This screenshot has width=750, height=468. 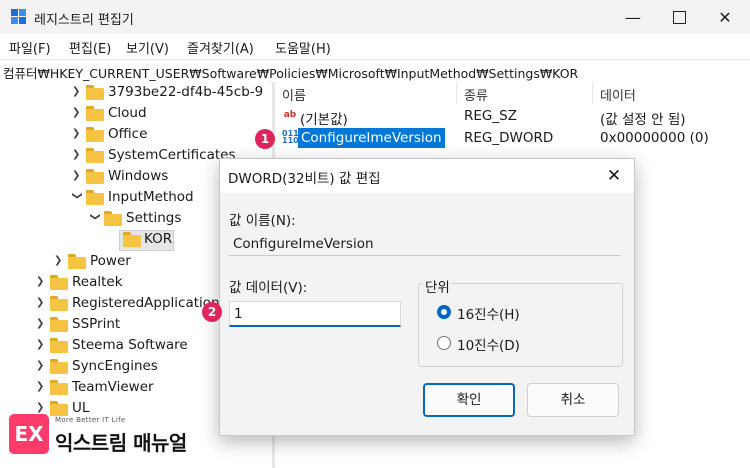 What do you see at coordinates (146, 303) in the screenshot?
I see `tree-item-label: RegisteredApplication` at bounding box center [146, 303].